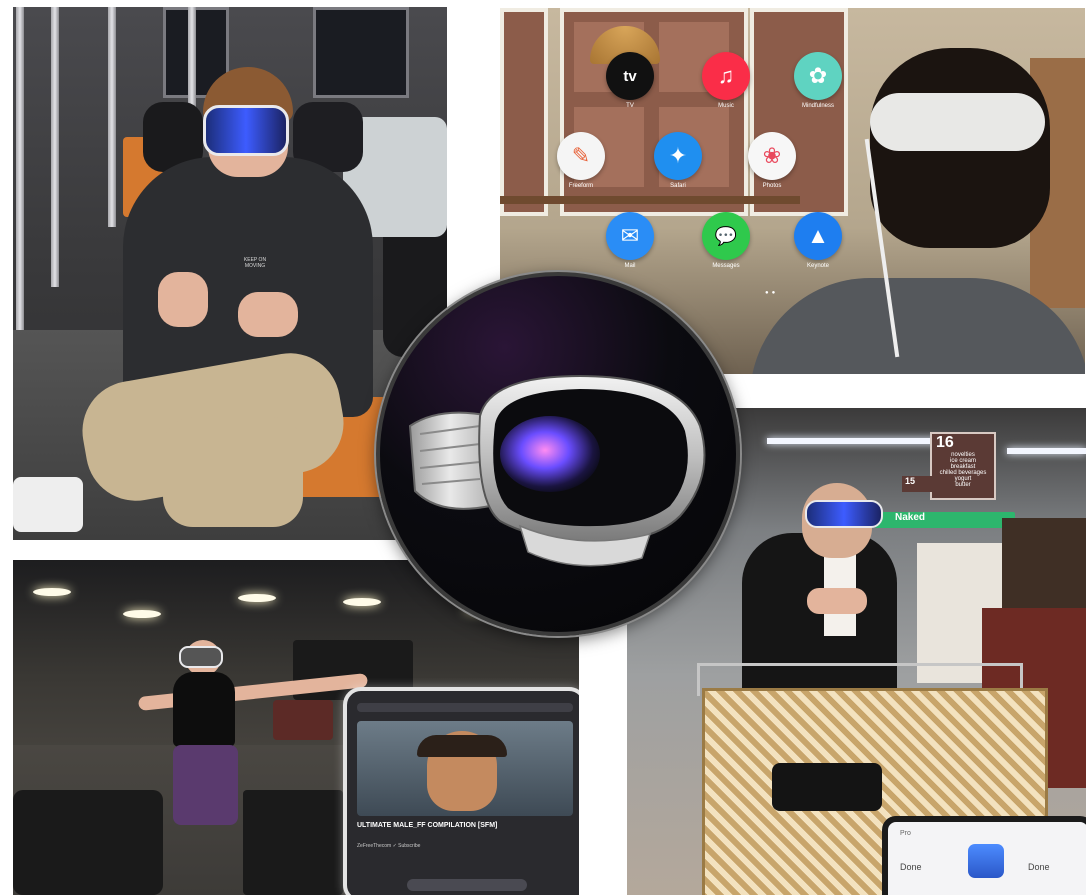 The image size is (1086, 895). I want to click on app-mindfulness: ✿ Mindfulness, so click(818, 80).